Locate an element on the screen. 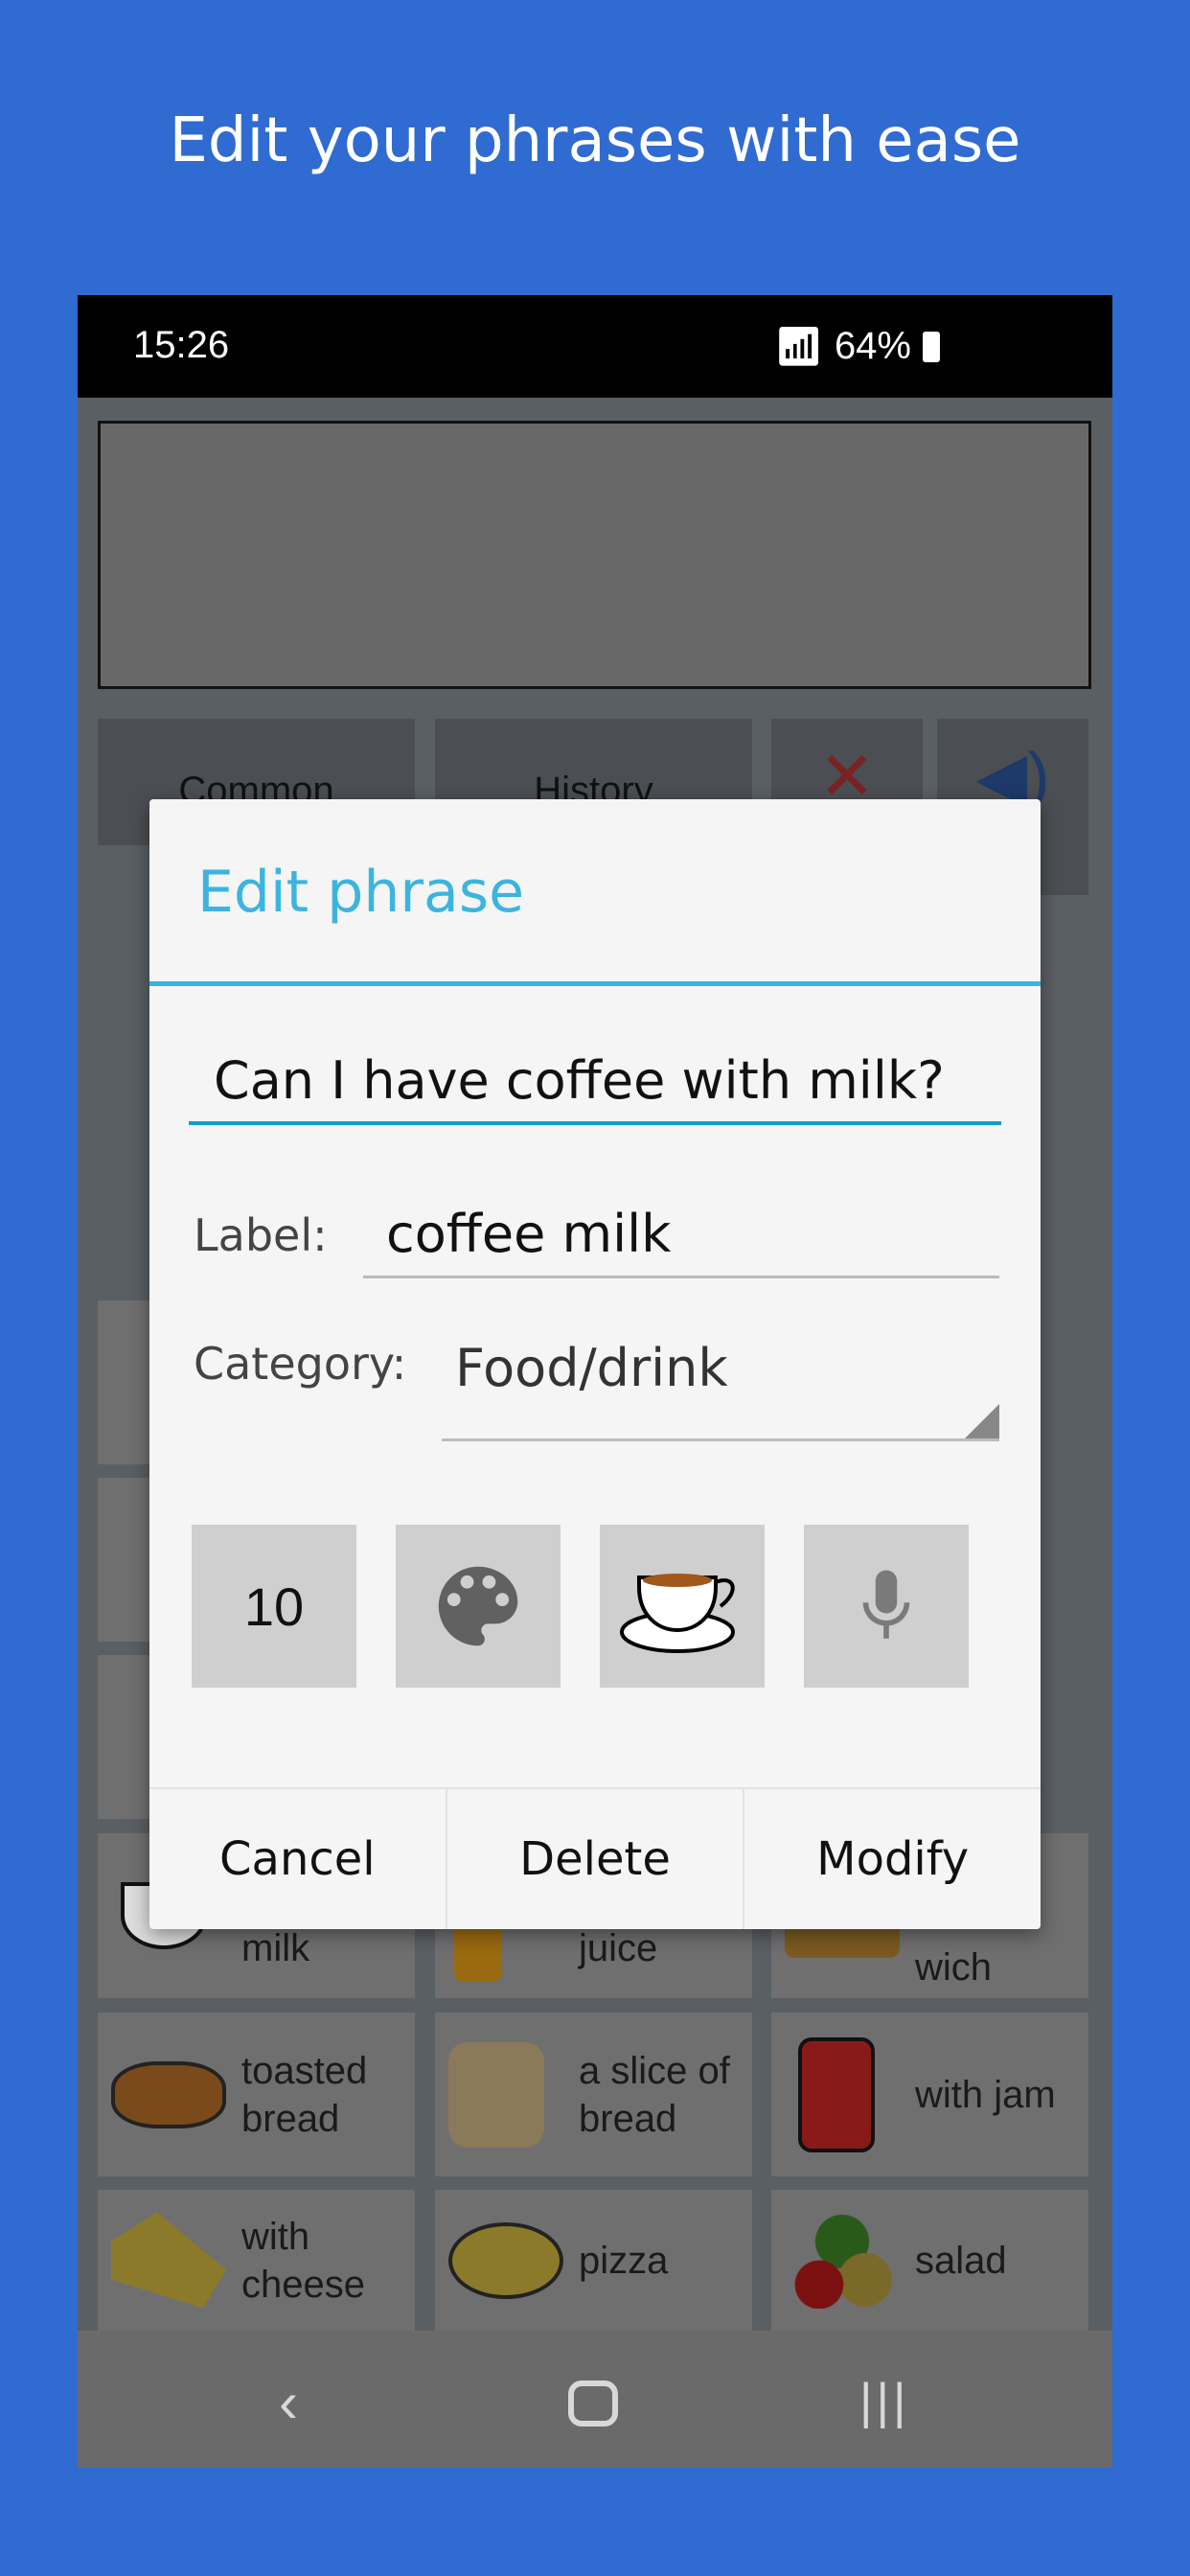  image-button is located at coordinates (683, 1606).